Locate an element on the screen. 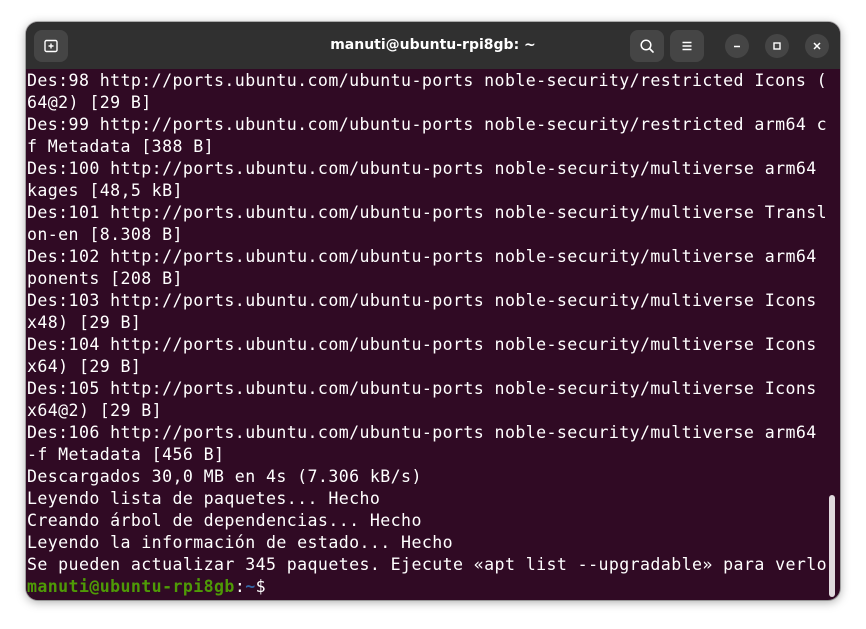 The image size is (866, 629). maximize-button is located at coordinates (777, 46).